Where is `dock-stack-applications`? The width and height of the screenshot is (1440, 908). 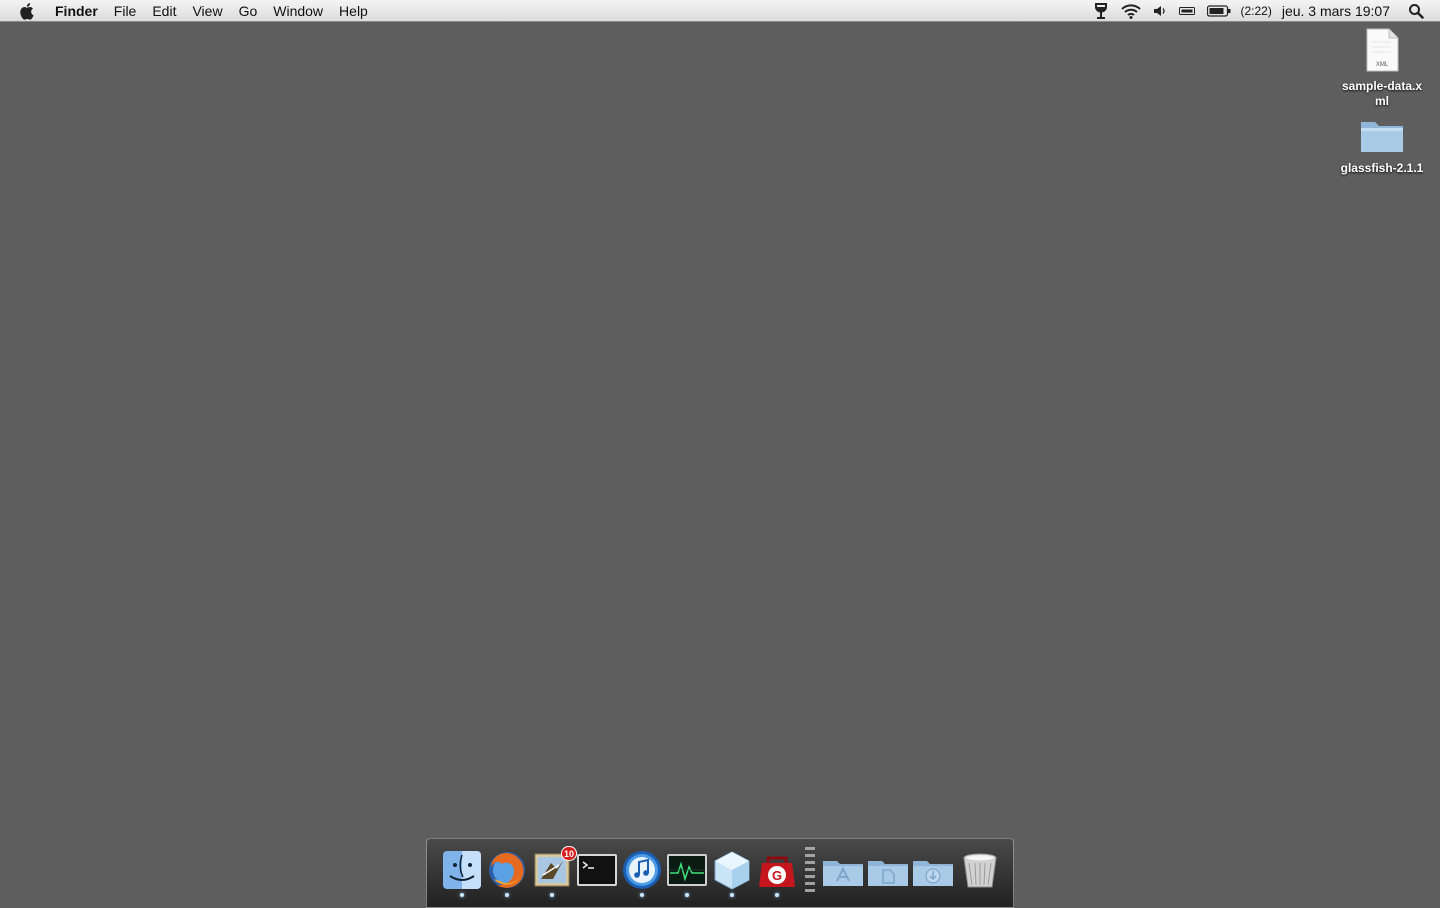 dock-stack-applications is located at coordinates (842, 870).